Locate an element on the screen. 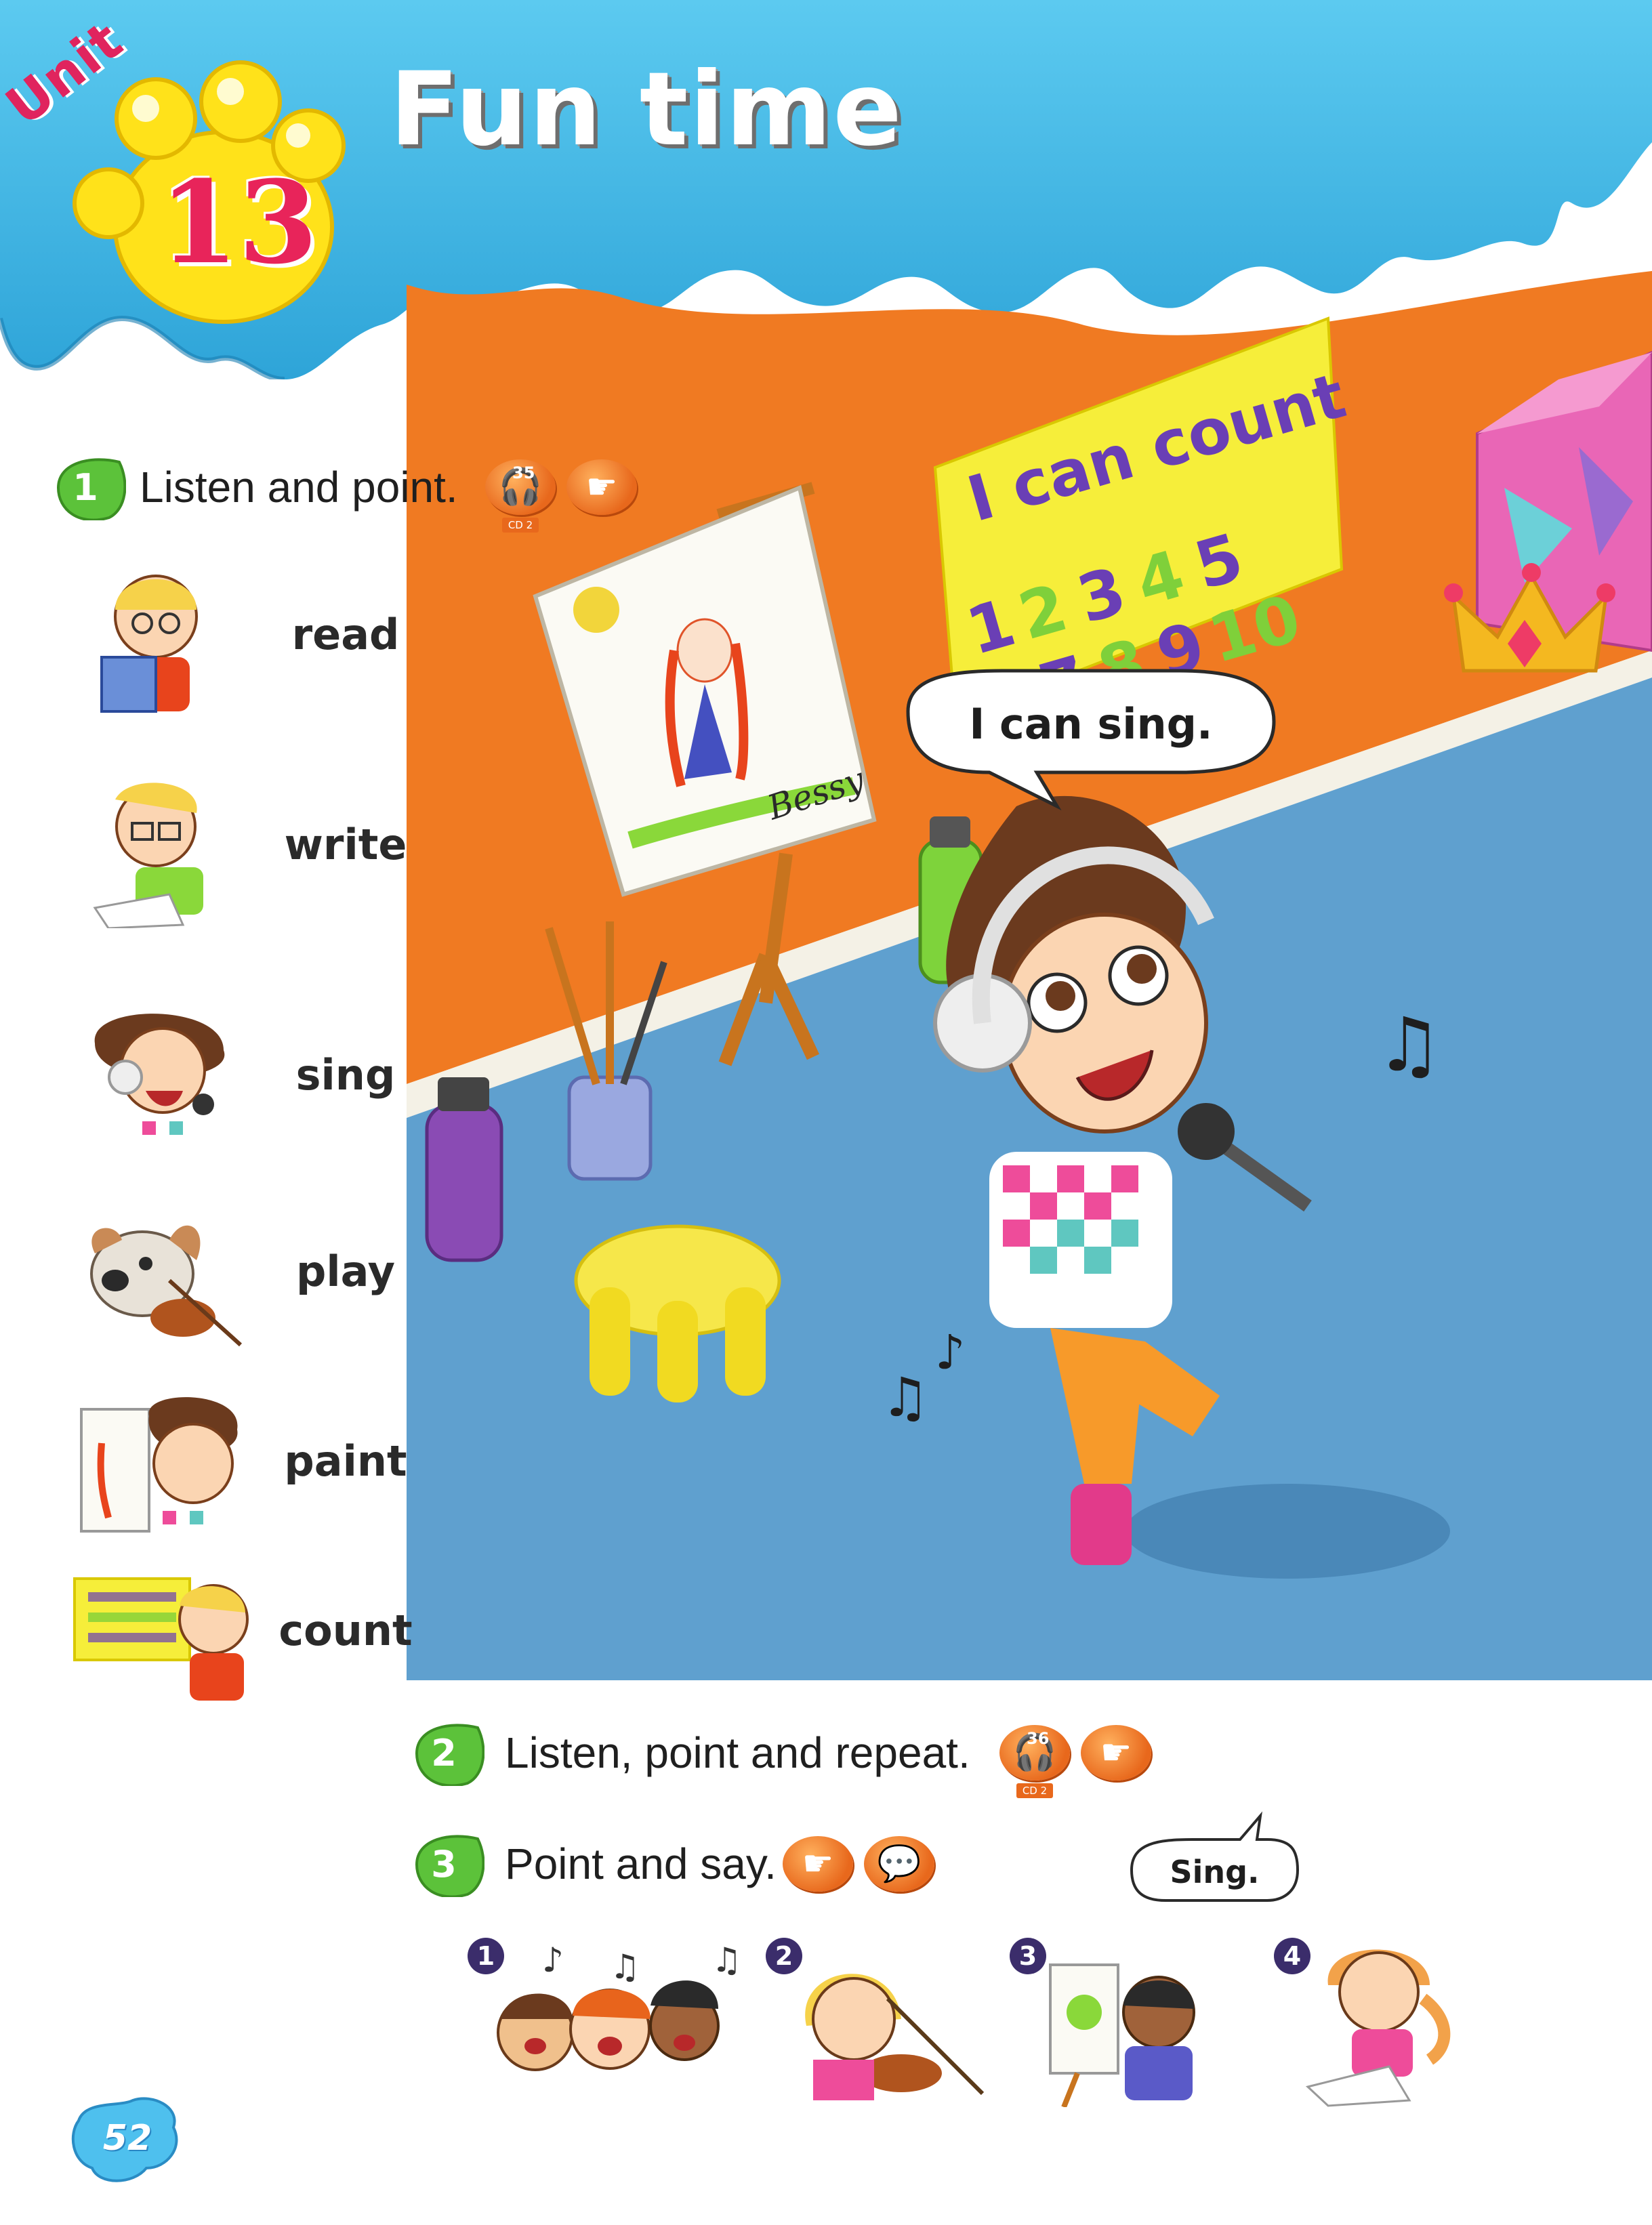 The height and width of the screenshot is (2225, 1652). step-1-text: Listen and point. is located at coordinates (299, 487).